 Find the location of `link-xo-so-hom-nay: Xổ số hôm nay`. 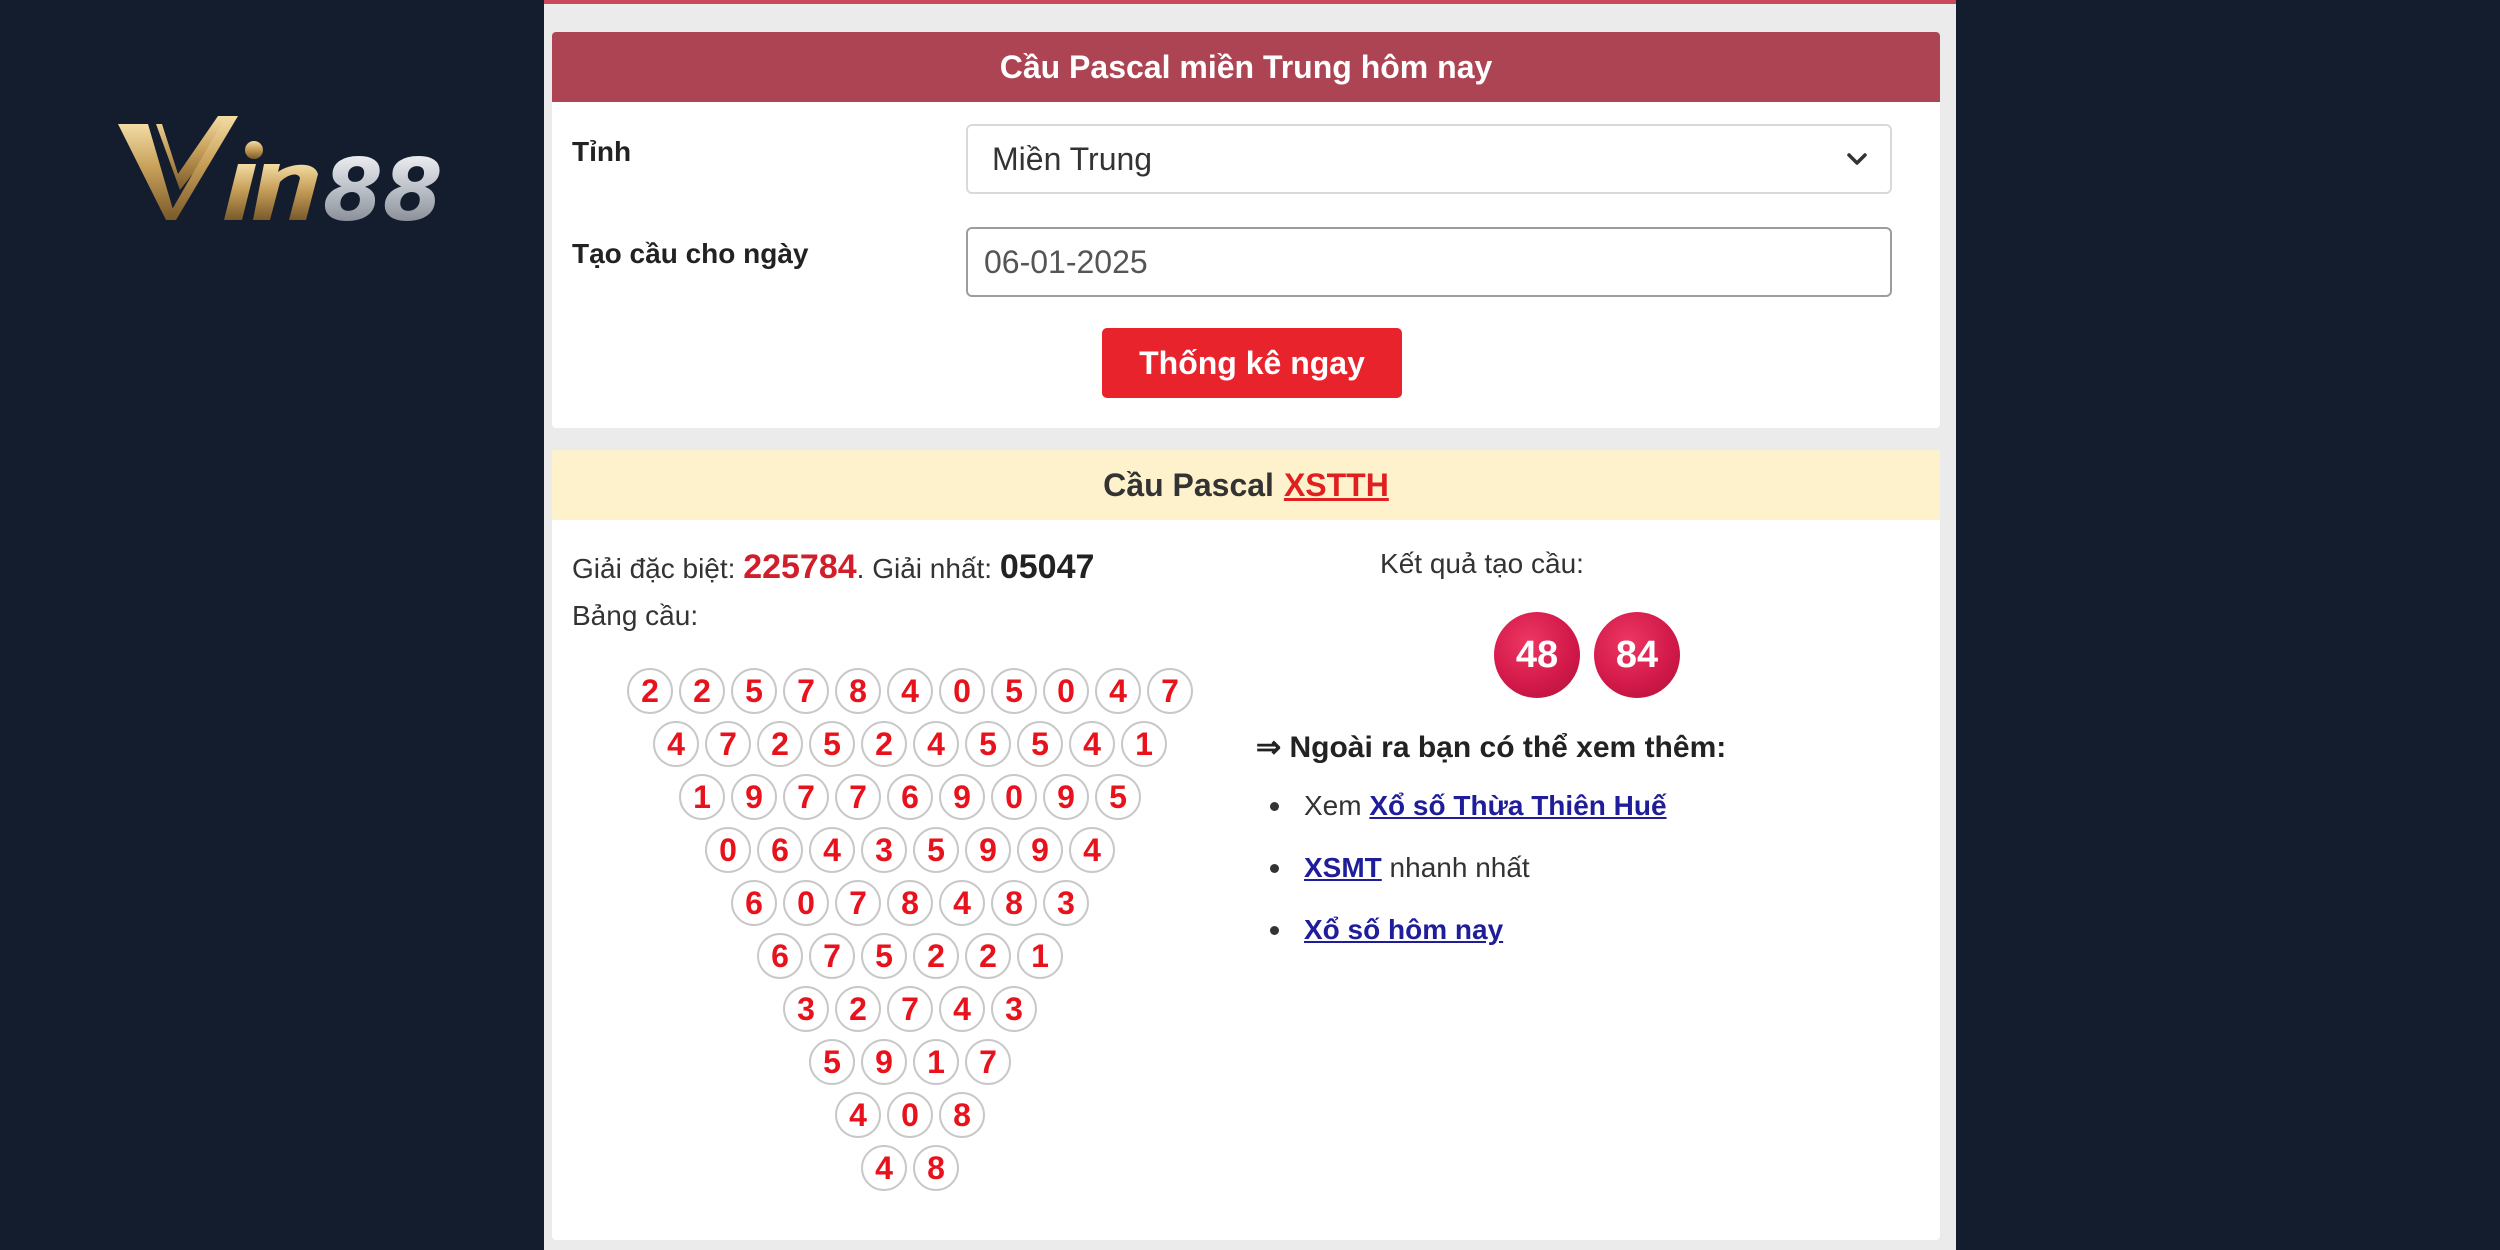

link-xo-so-hom-nay: Xổ số hôm nay is located at coordinates (1403, 929).